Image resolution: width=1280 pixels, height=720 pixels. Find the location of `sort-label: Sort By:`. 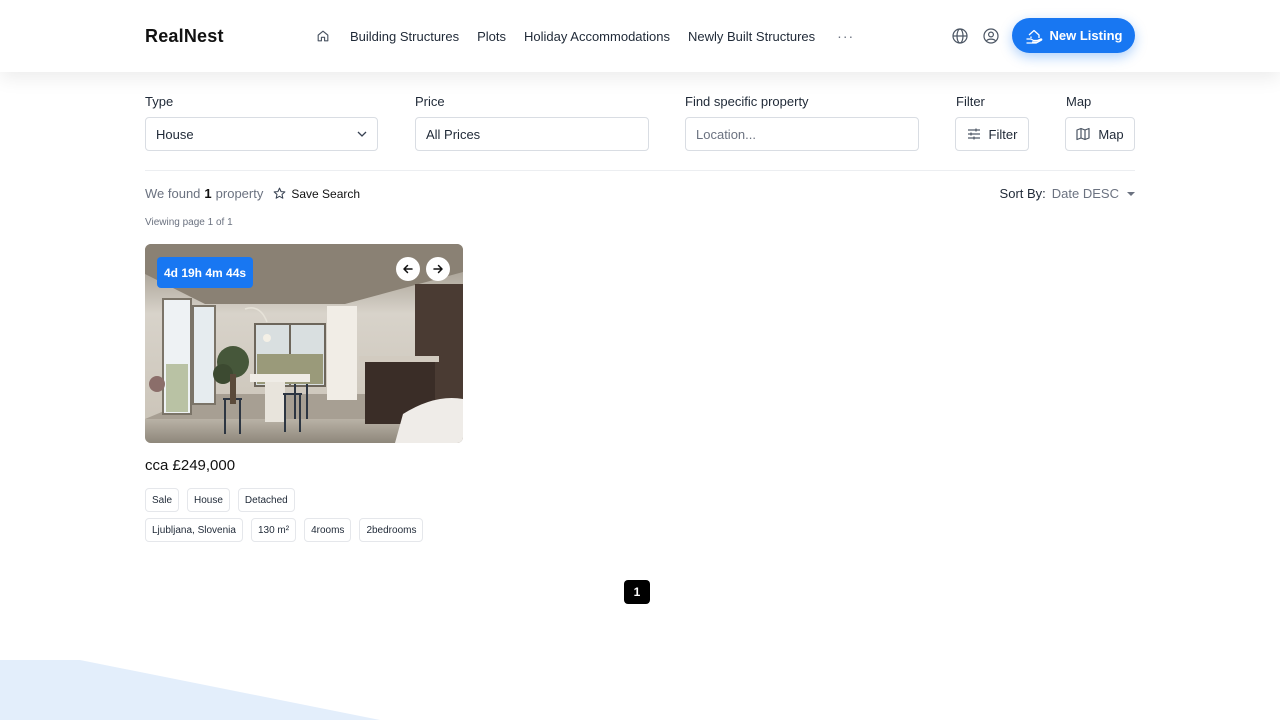

sort-label: Sort By: is located at coordinates (1022, 193).